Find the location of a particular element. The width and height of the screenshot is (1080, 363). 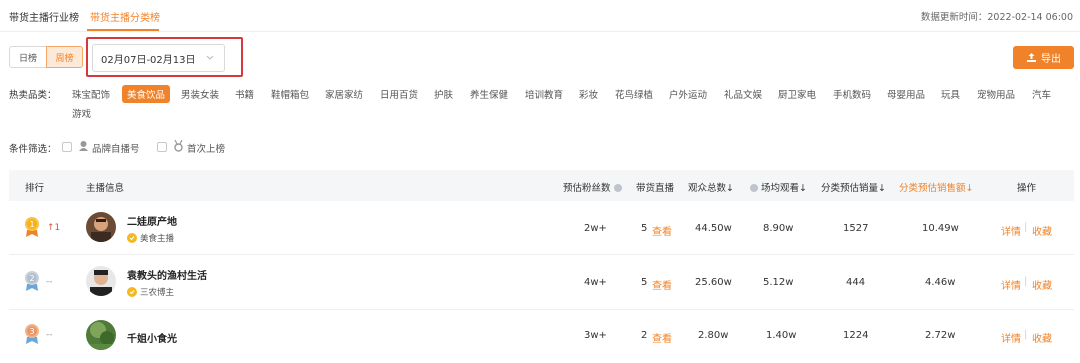

category-item: 宠物用品 is located at coordinates (996, 94).